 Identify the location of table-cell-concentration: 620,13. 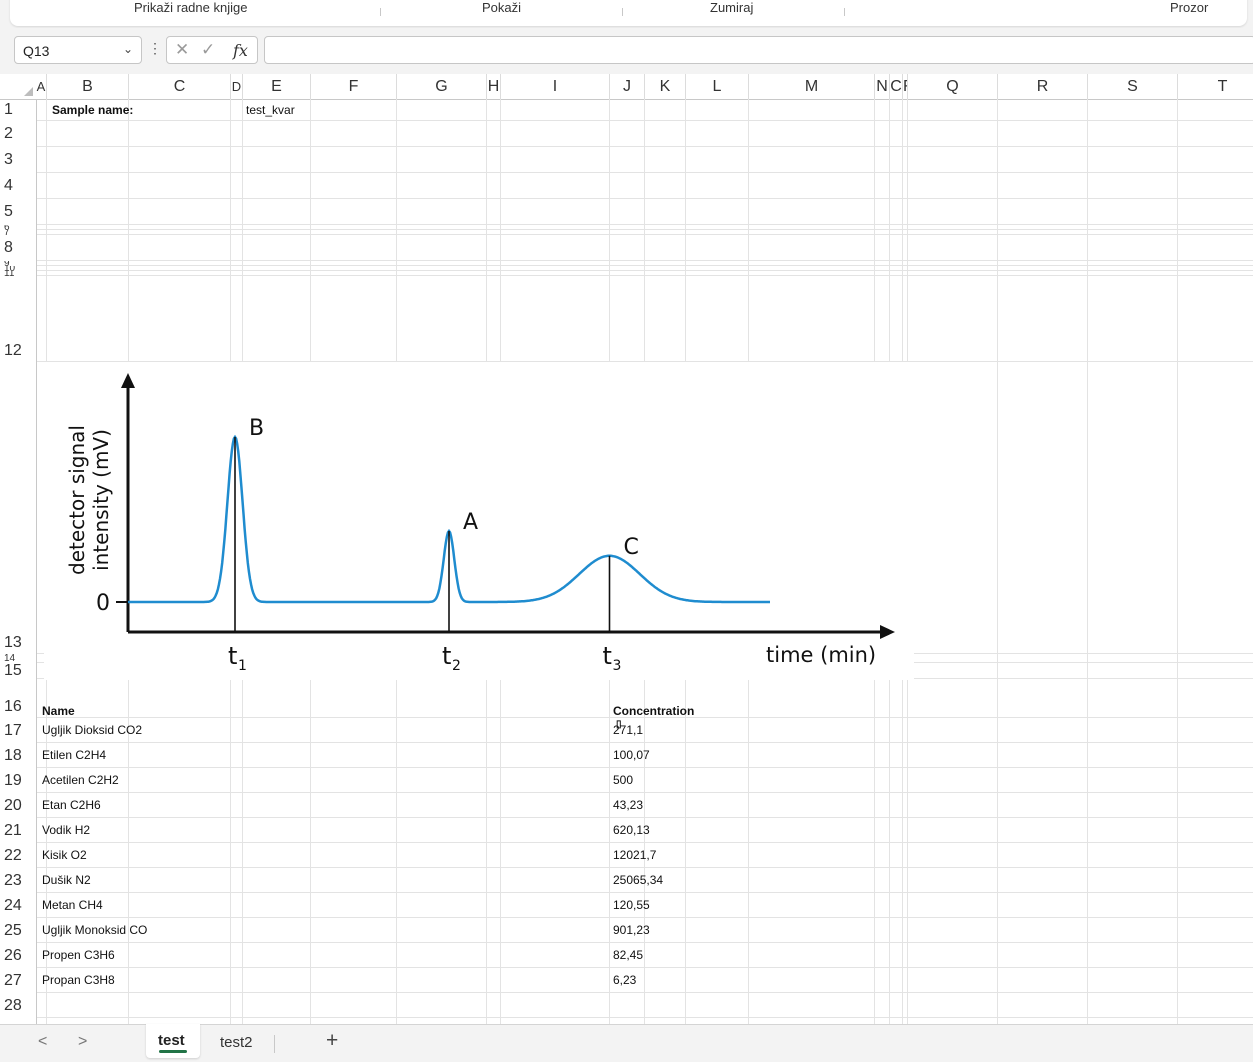
(631, 830).